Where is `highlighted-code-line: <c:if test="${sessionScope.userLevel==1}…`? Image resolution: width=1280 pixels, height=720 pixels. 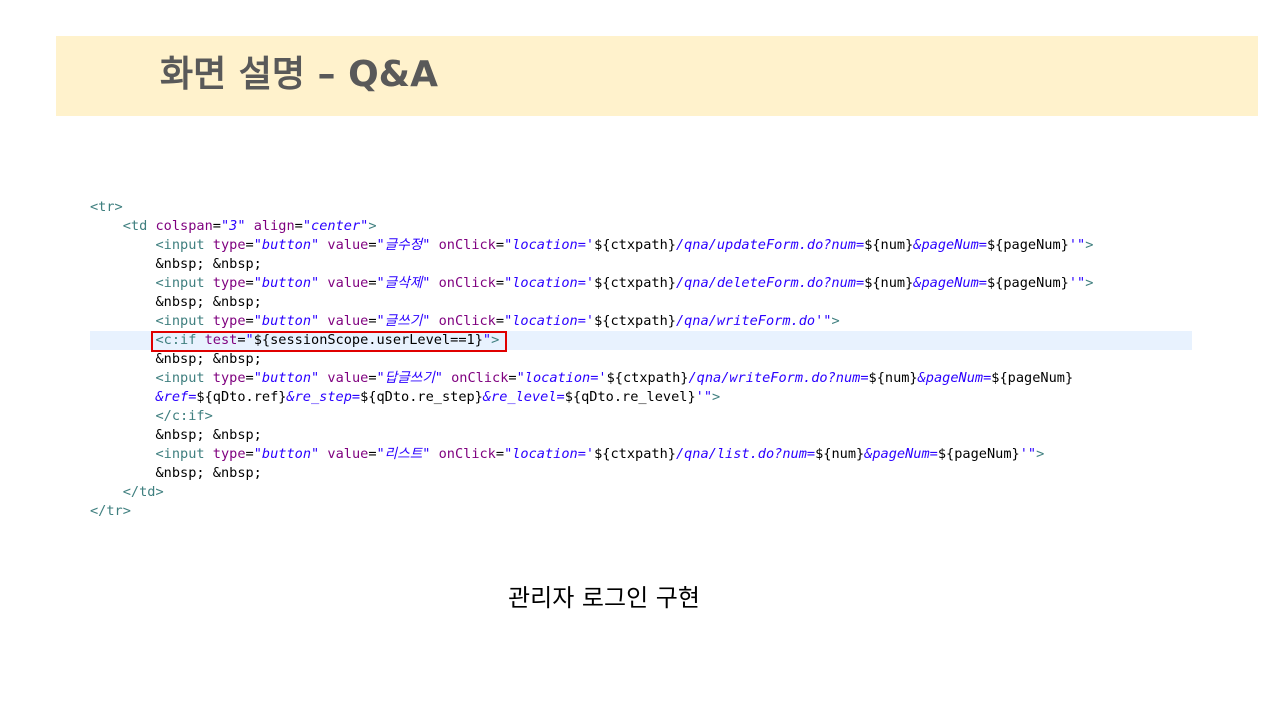
highlighted-code-line: <c:if test="${sessionScope.userLevel==1}… is located at coordinates (641, 341).